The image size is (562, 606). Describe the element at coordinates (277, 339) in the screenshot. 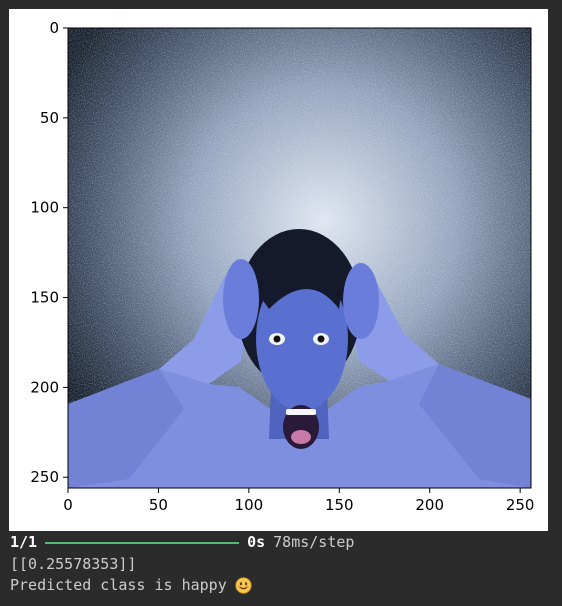

I see `left-pupil` at that location.